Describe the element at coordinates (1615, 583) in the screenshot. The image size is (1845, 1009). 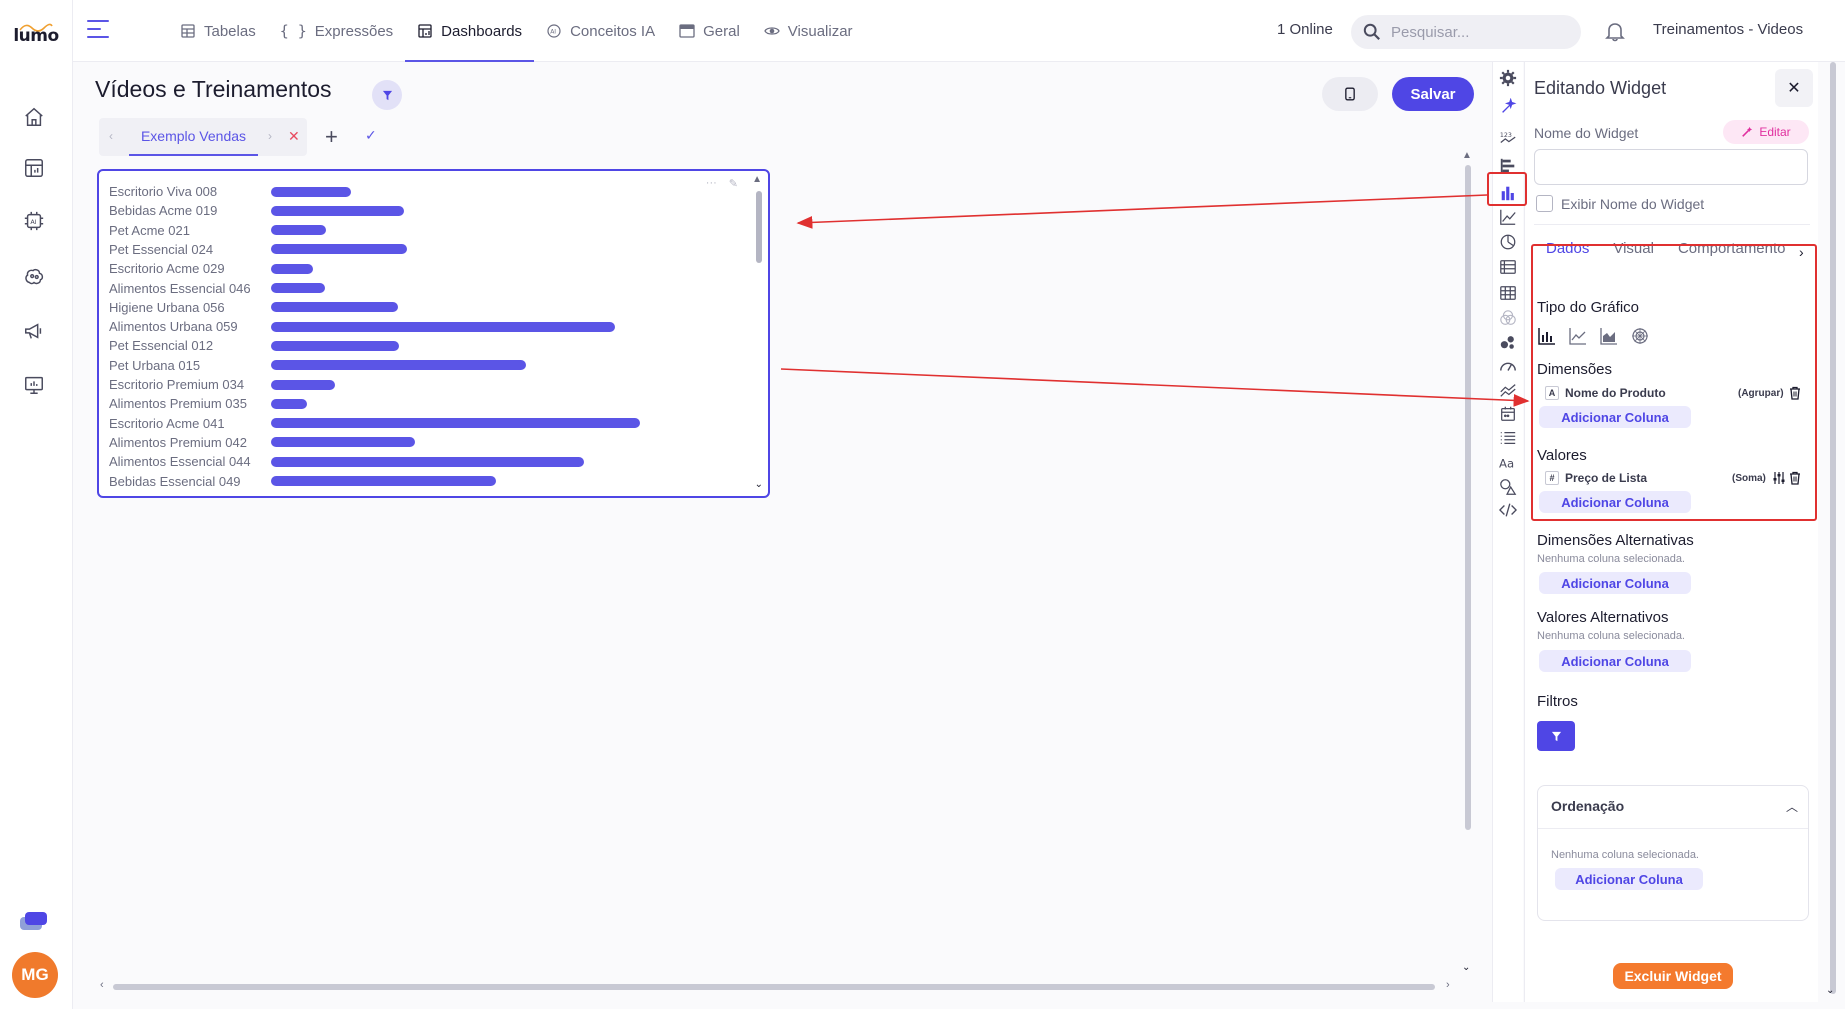
I see `add-alt-dimension-button: Adicionar Coluna` at that location.